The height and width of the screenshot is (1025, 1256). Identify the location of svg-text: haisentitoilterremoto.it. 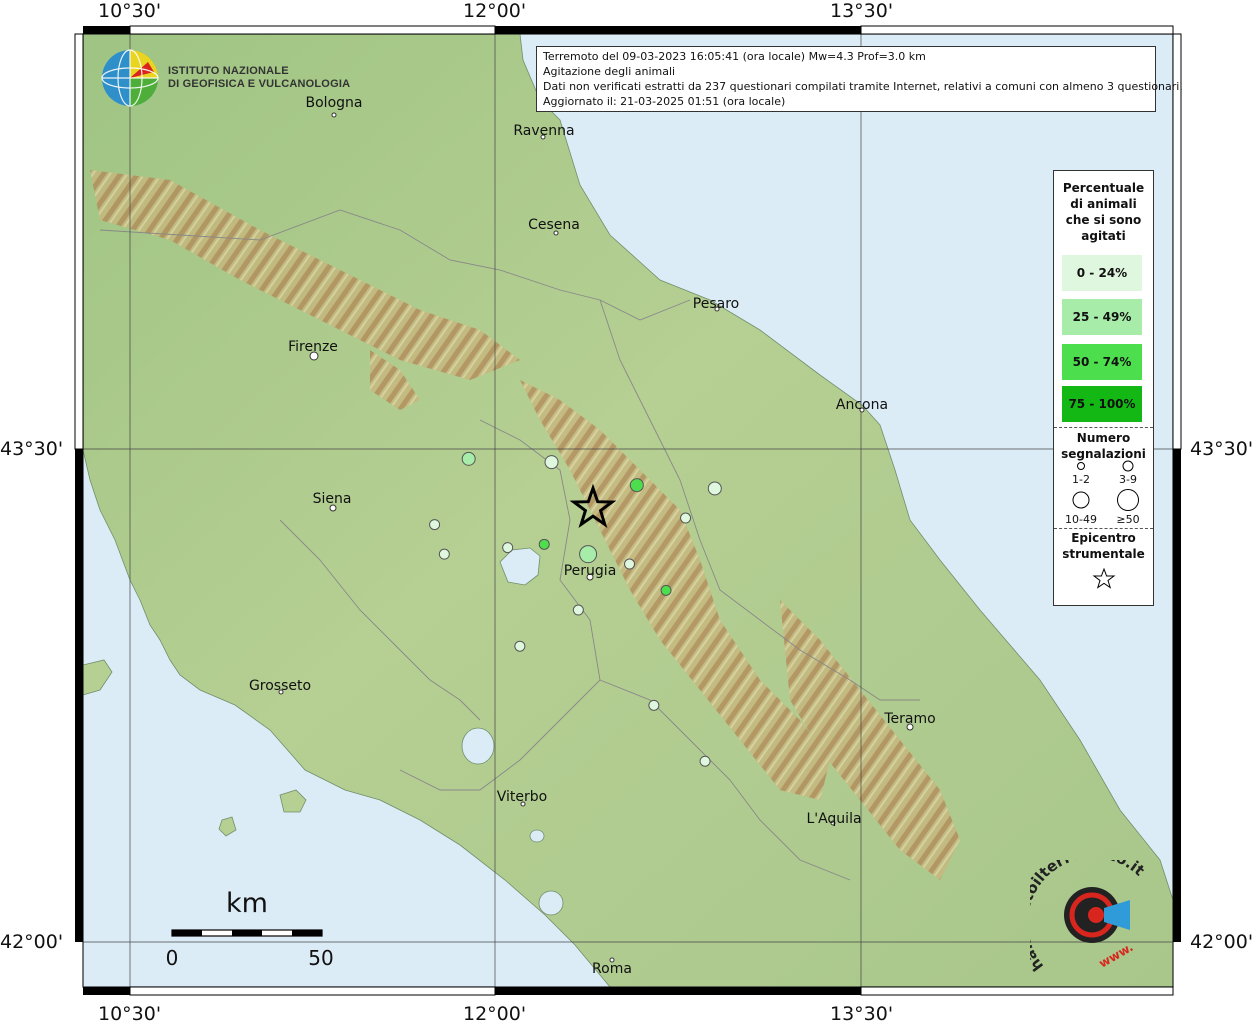
(1089, 917).